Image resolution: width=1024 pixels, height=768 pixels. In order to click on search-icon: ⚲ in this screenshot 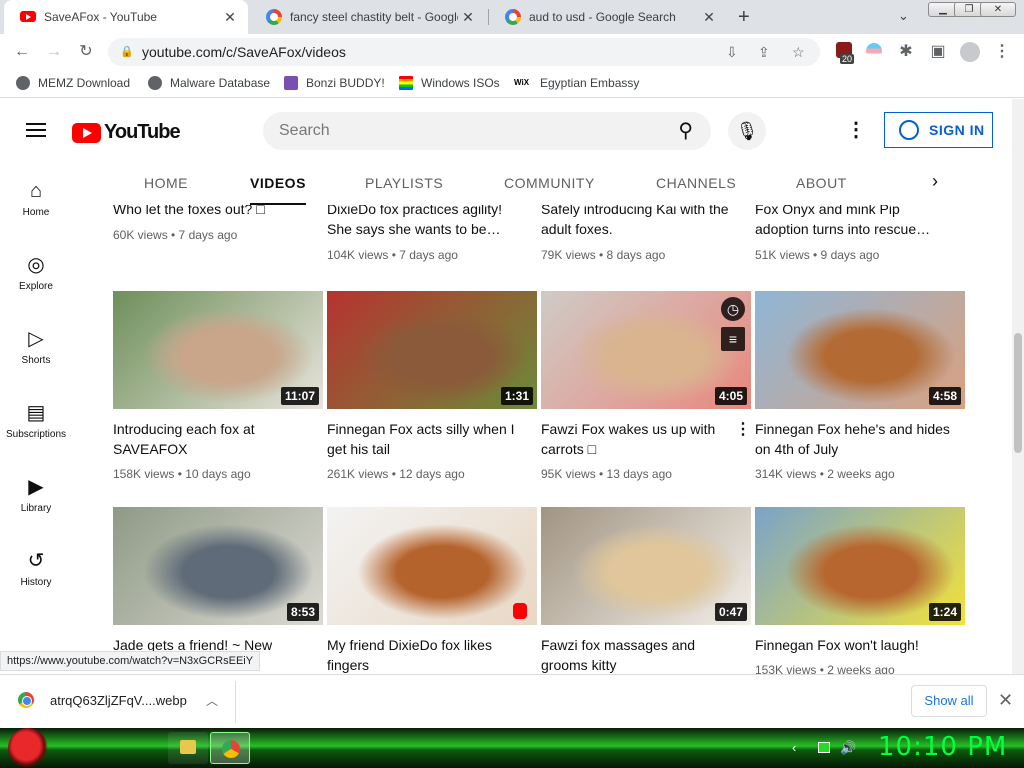, I will do `click(685, 131)`.